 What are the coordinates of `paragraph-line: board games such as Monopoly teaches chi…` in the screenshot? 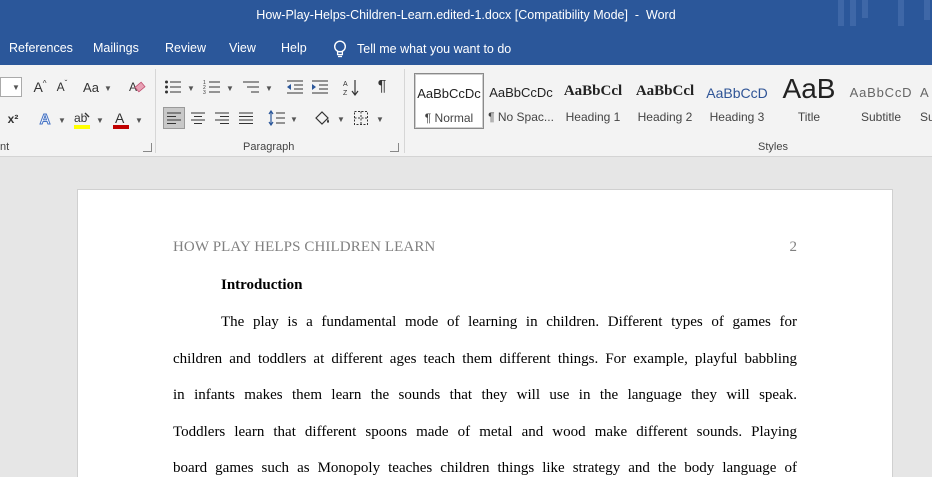 It's located at (485, 468).